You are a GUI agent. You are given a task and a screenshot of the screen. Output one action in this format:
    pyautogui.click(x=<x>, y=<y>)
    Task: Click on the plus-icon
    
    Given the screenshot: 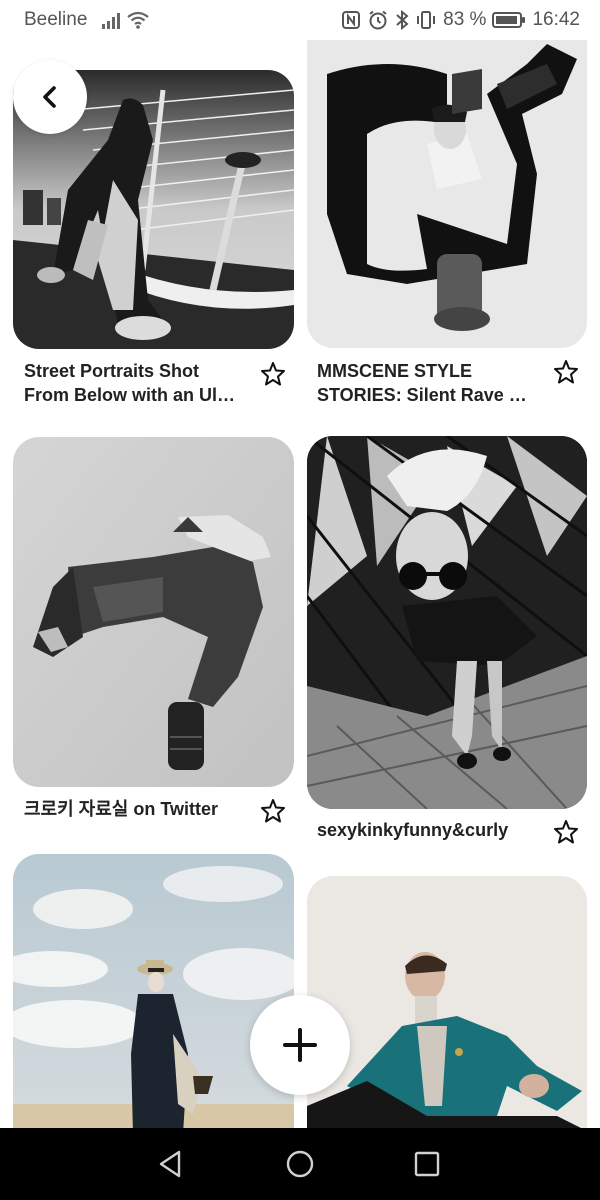 What is the action you would take?
    pyautogui.click(x=300, y=1045)
    